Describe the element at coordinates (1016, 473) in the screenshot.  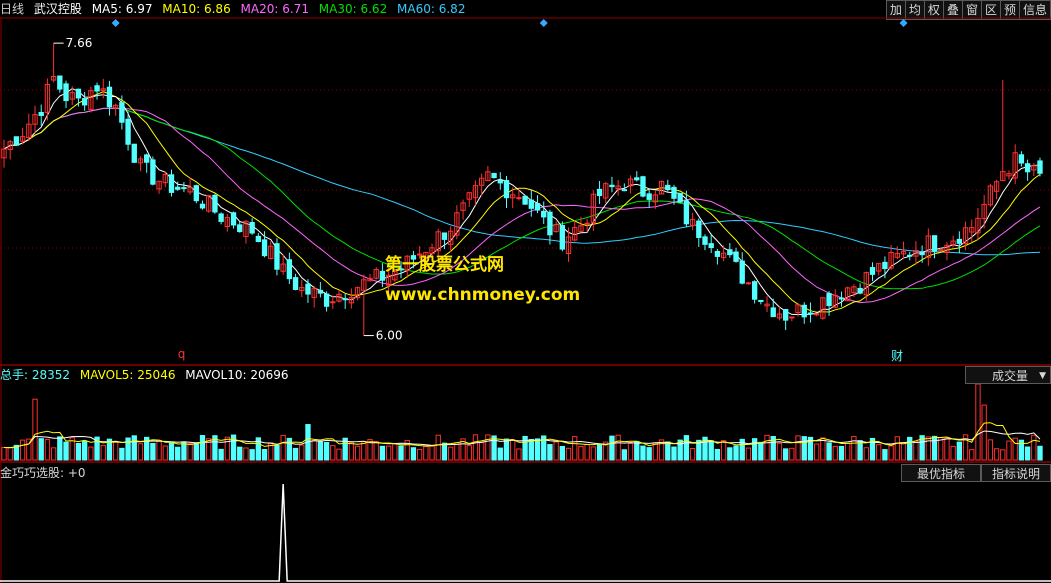
I see `indicator-explain-button: 指标说明` at that location.